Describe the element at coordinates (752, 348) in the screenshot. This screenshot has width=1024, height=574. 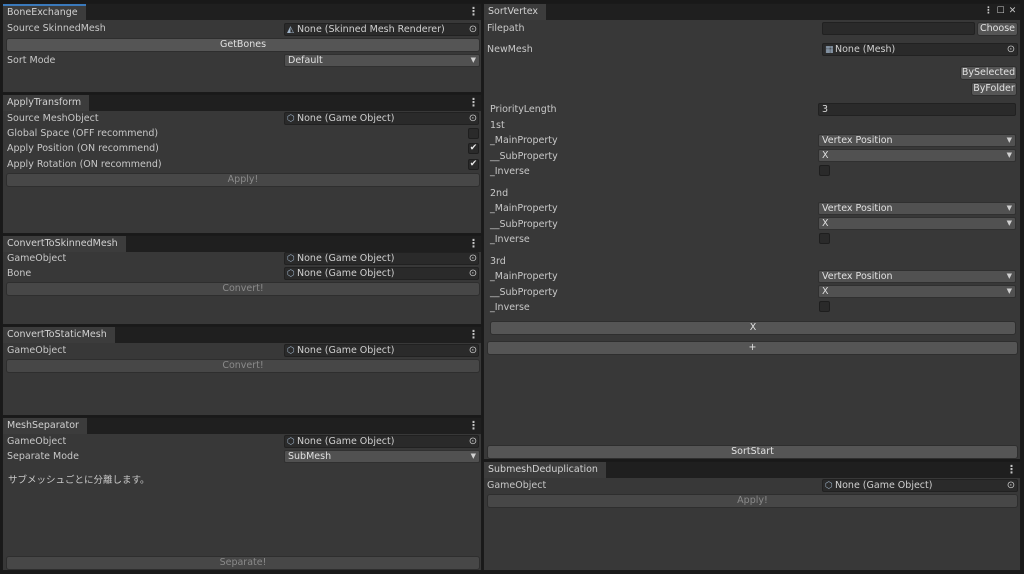
I see `add-priority-button: +` at that location.